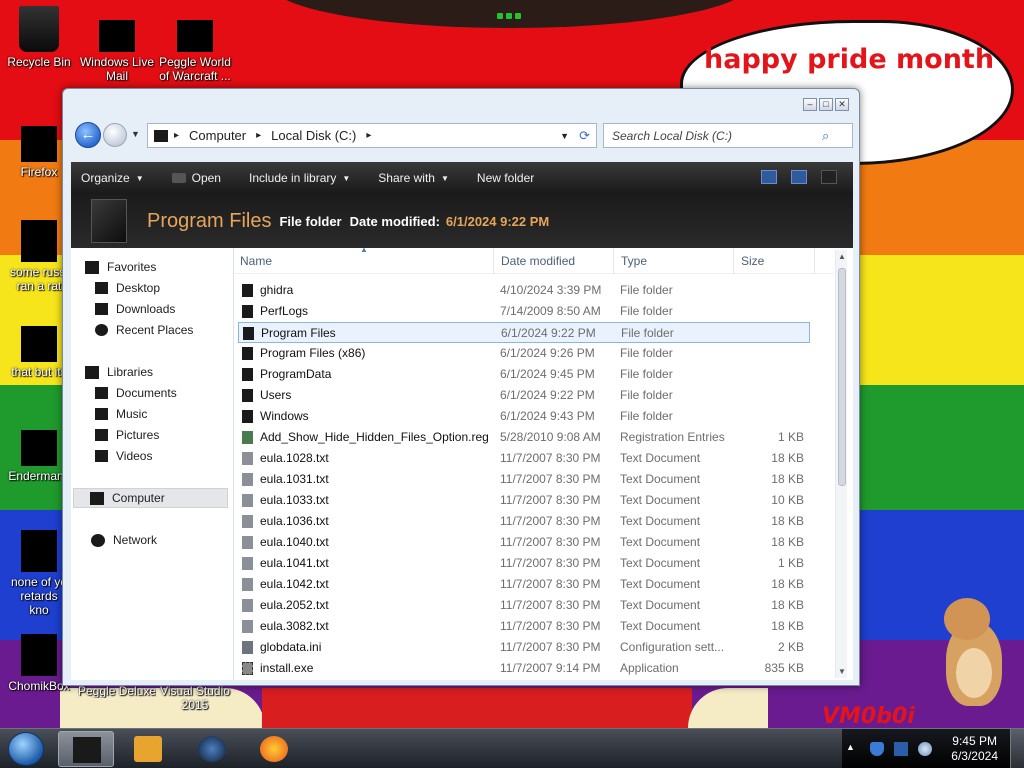  I want to click on scrollbar-thumb, so click(842, 377).